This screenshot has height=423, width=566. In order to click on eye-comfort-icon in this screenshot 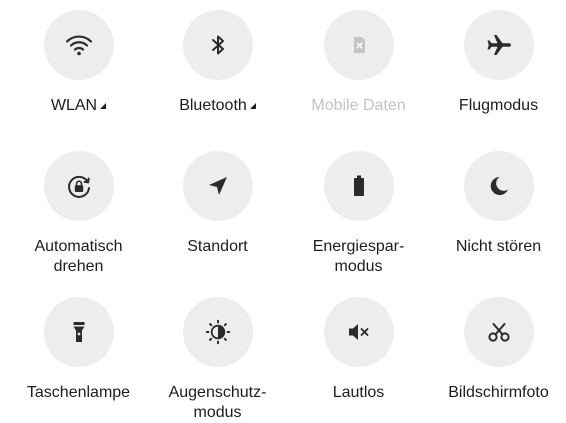, I will do `click(217, 332)`.